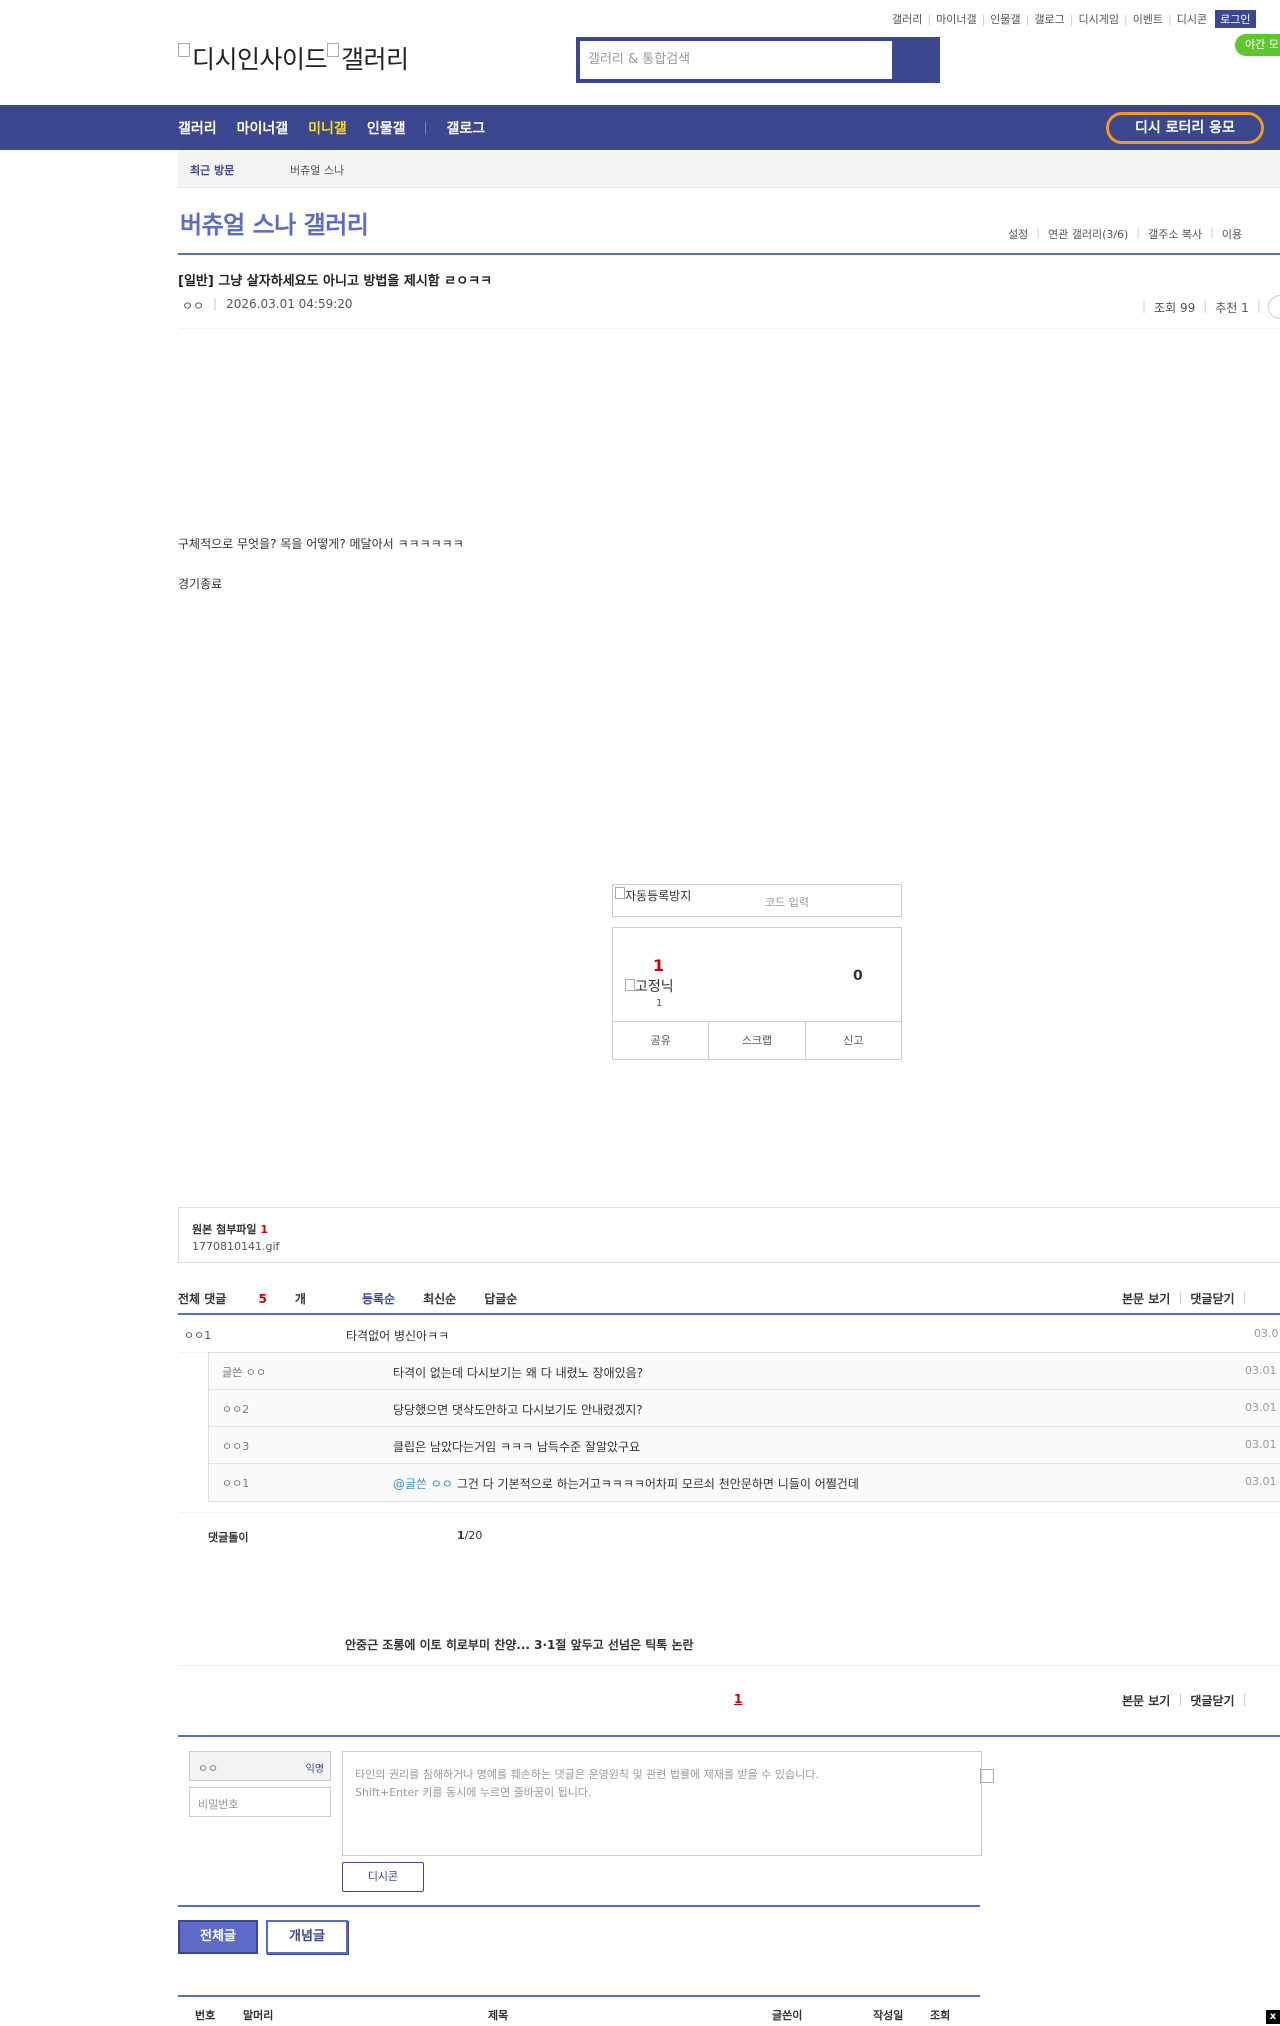 Image resolution: width=1280 pixels, height=2026 pixels. I want to click on site-logo: 디시인사이드 갤러리, so click(293, 58).